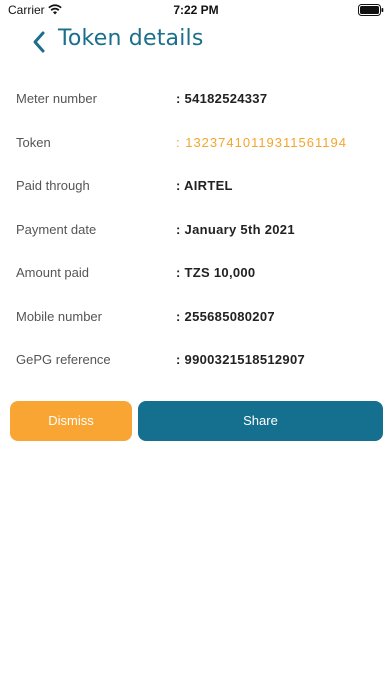 The image size is (392, 696). I want to click on detail-row-payment-date: Payment date : January 5th 2021, so click(196, 231).